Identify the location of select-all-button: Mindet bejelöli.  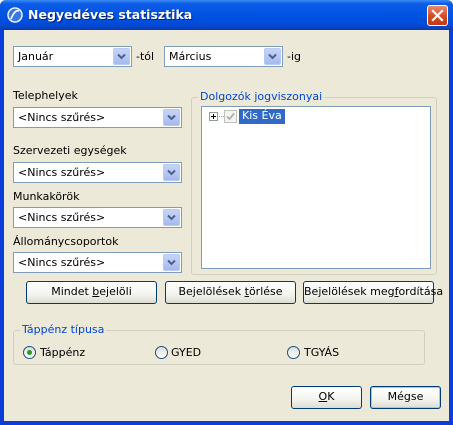
(91, 292).